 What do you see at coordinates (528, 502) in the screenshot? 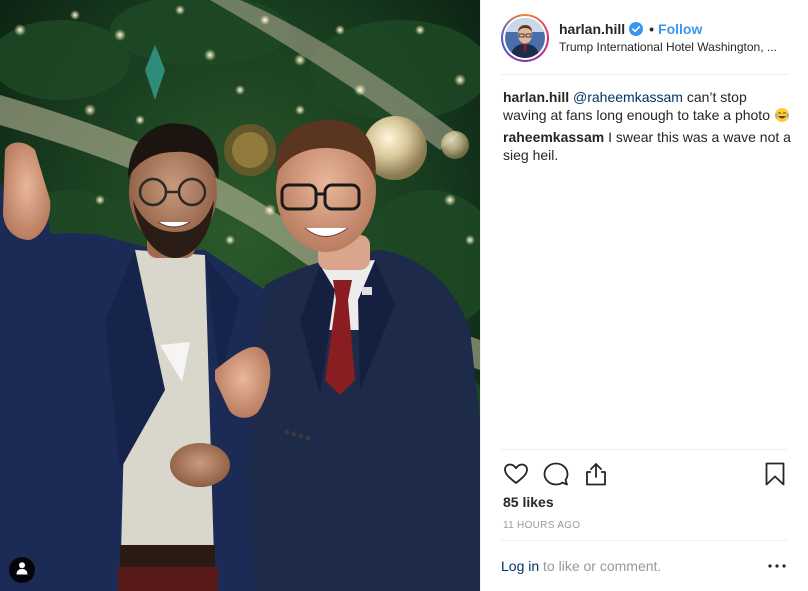
I see `likes-count: 85 likes` at bounding box center [528, 502].